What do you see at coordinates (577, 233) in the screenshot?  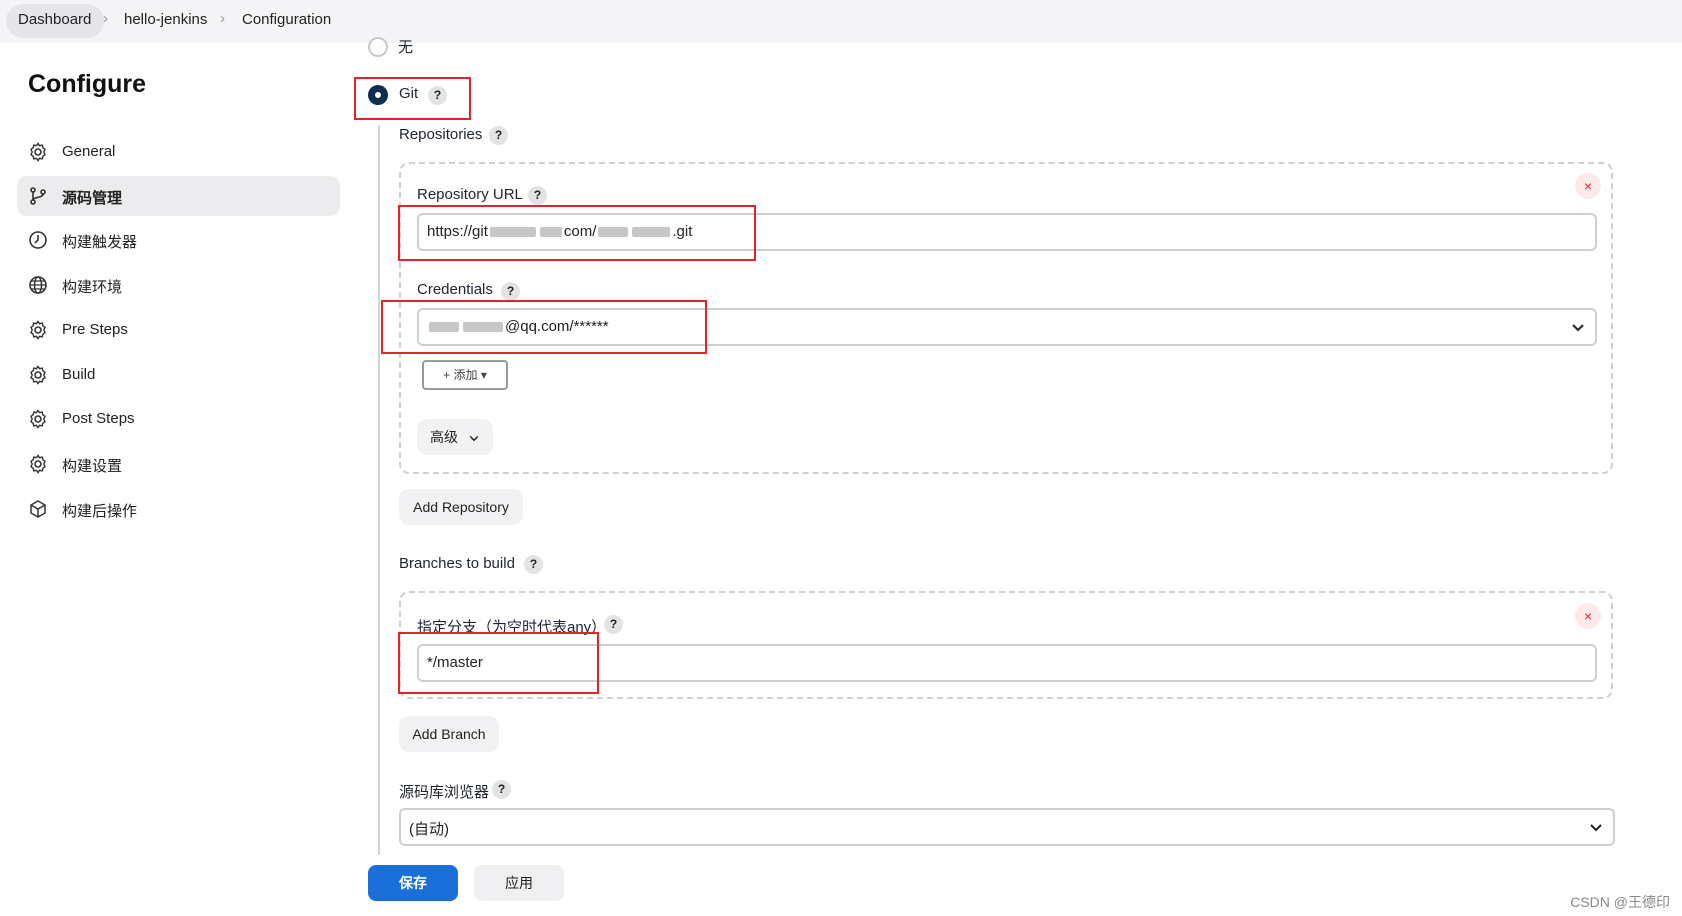 I see `highlight-repo-url` at bounding box center [577, 233].